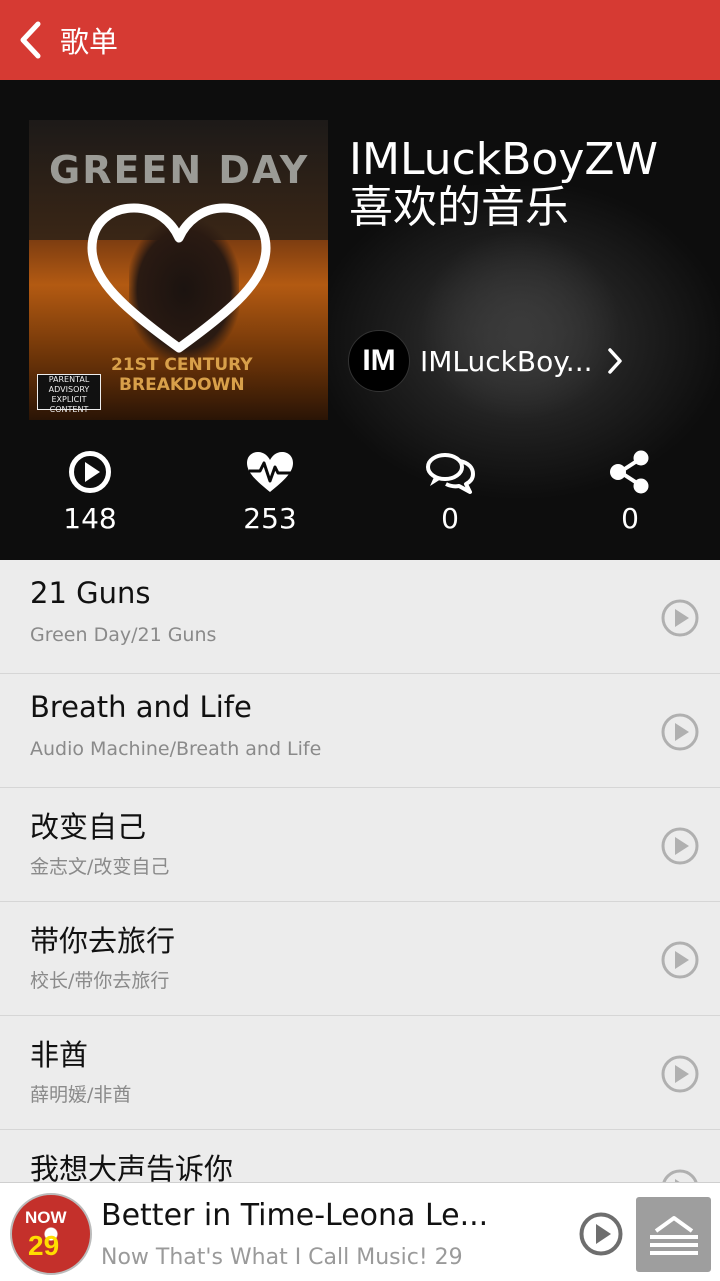  What do you see at coordinates (504, 183) in the screenshot?
I see `playlist-title: IMLuckBoyZW 喜欢的音乐` at bounding box center [504, 183].